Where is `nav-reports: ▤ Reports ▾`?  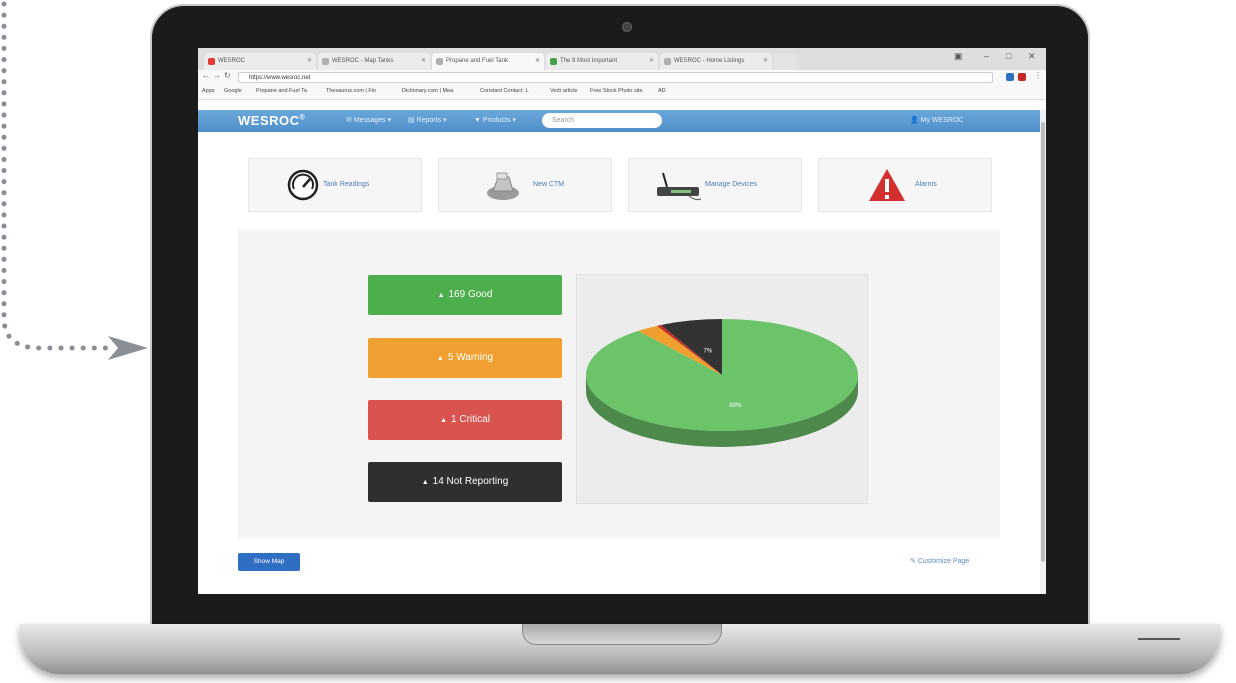
nav-reports: ▤ Reports ▾ is located at coordinates (427, 120).